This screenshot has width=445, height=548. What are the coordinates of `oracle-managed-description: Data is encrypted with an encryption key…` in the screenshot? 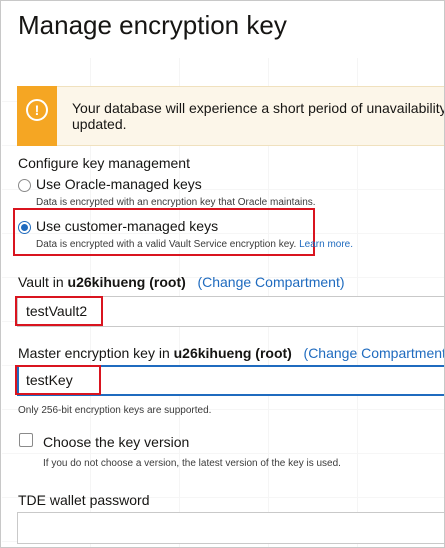 It's located at (176, 202).